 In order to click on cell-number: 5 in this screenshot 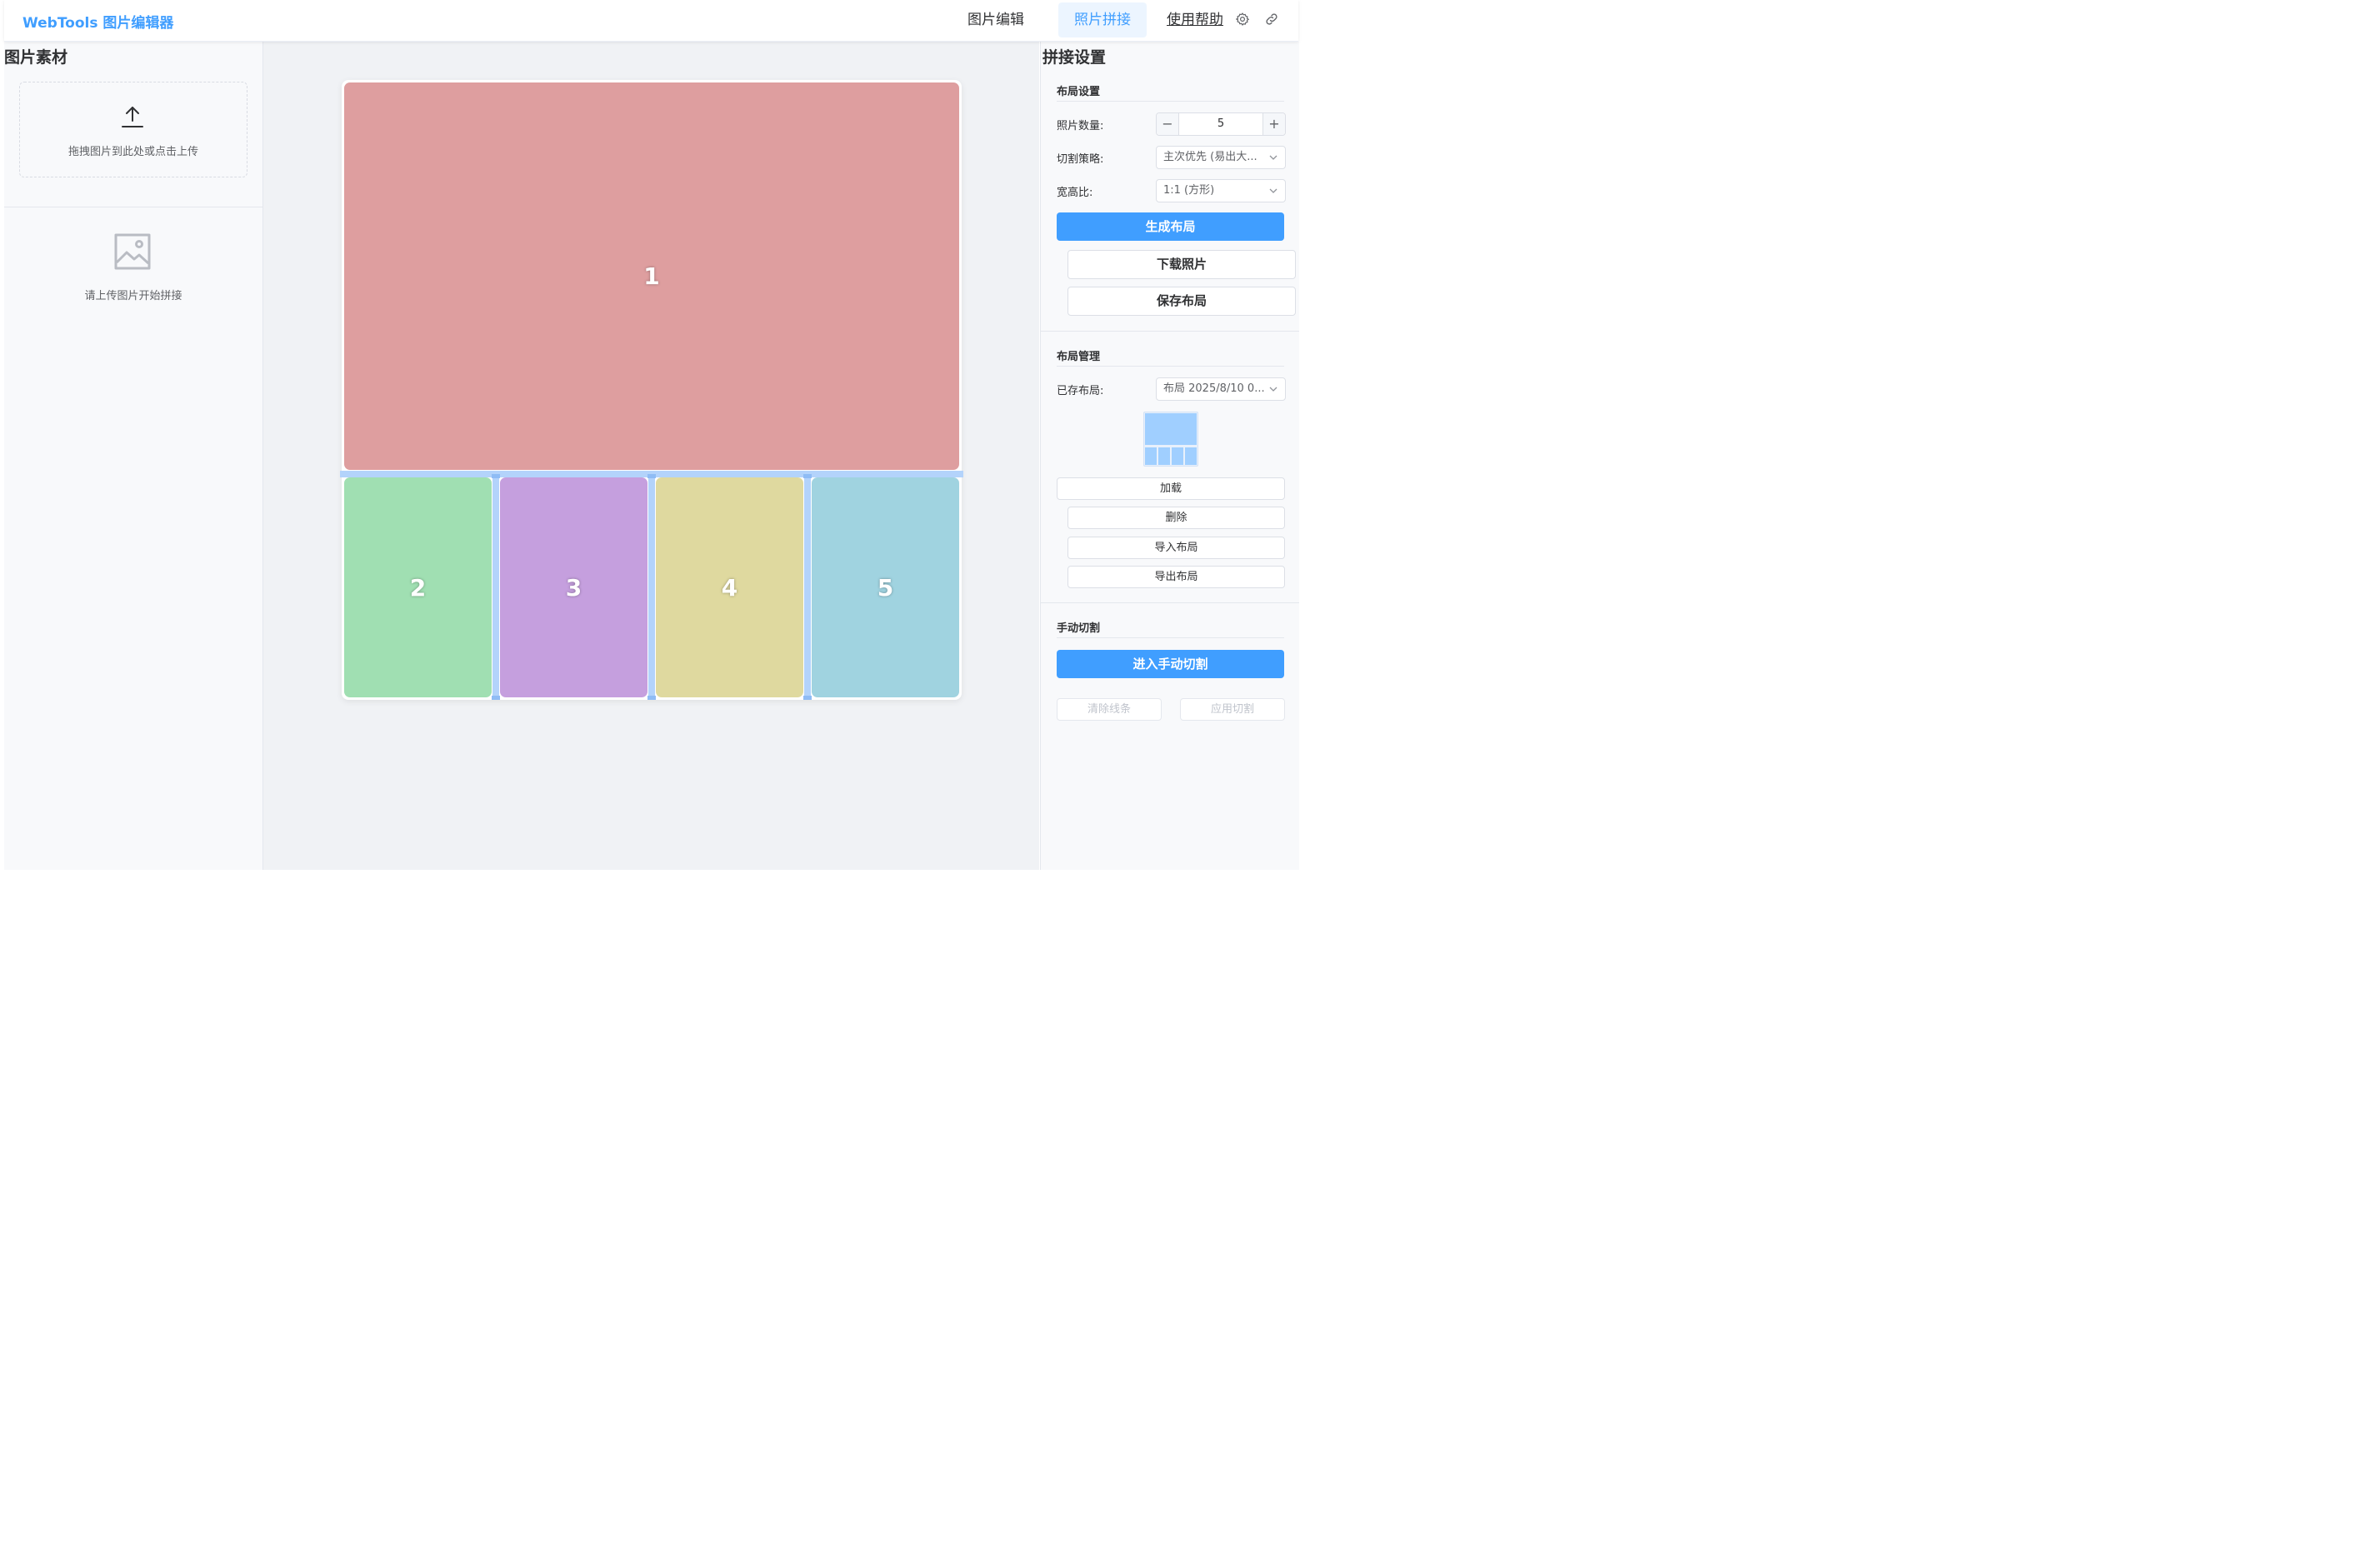, I will do `click(885, 587)`.